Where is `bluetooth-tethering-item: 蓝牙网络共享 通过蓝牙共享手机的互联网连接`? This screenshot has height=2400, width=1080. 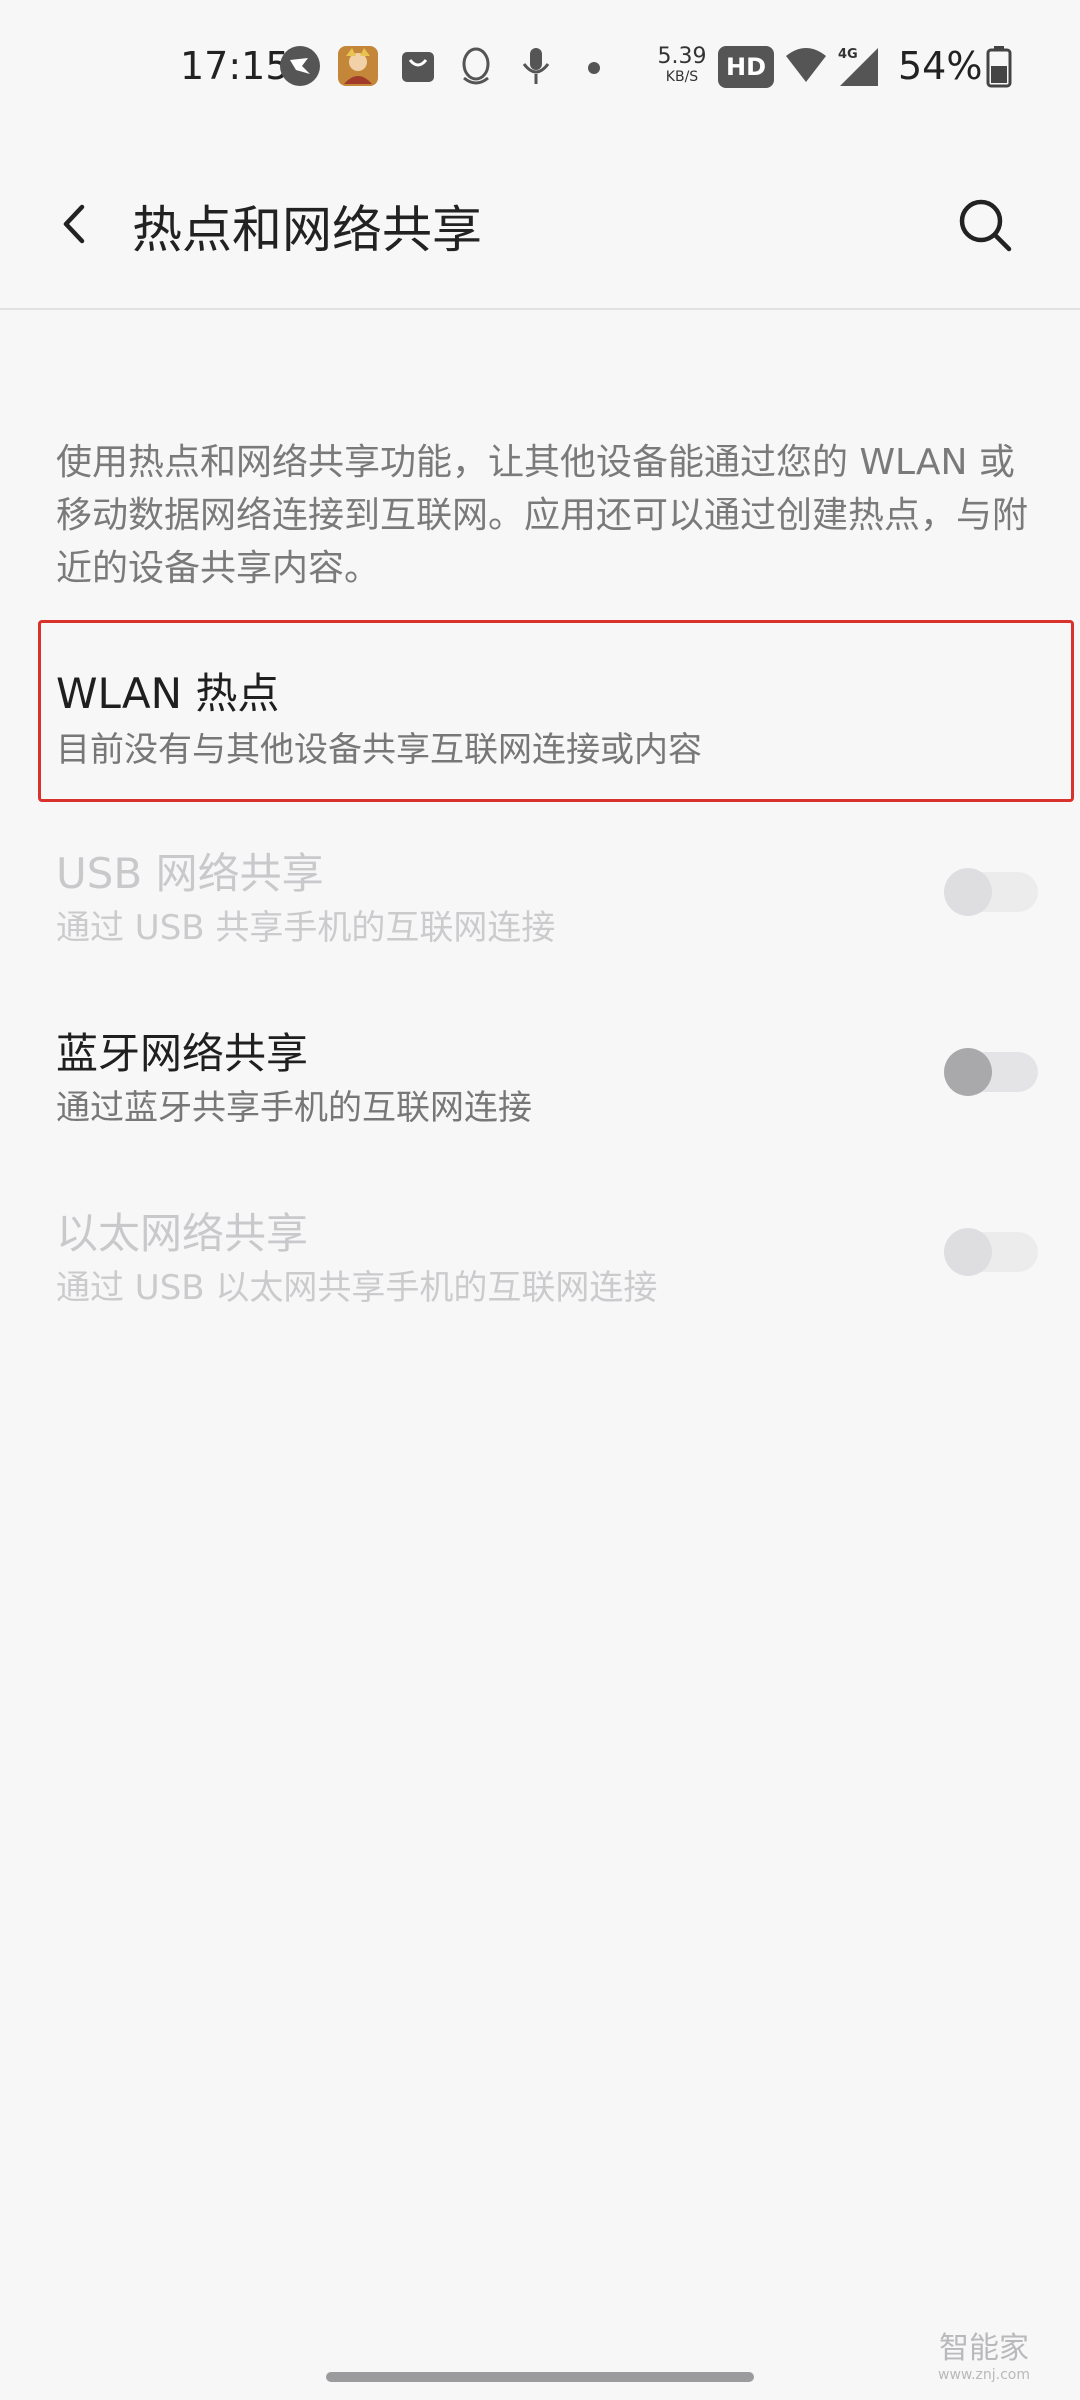
bluetooth-tethering-item: 蓝牙网络共享 通过蓝牙共享手机的互联网连接 is located at coordinates (540, 1075).